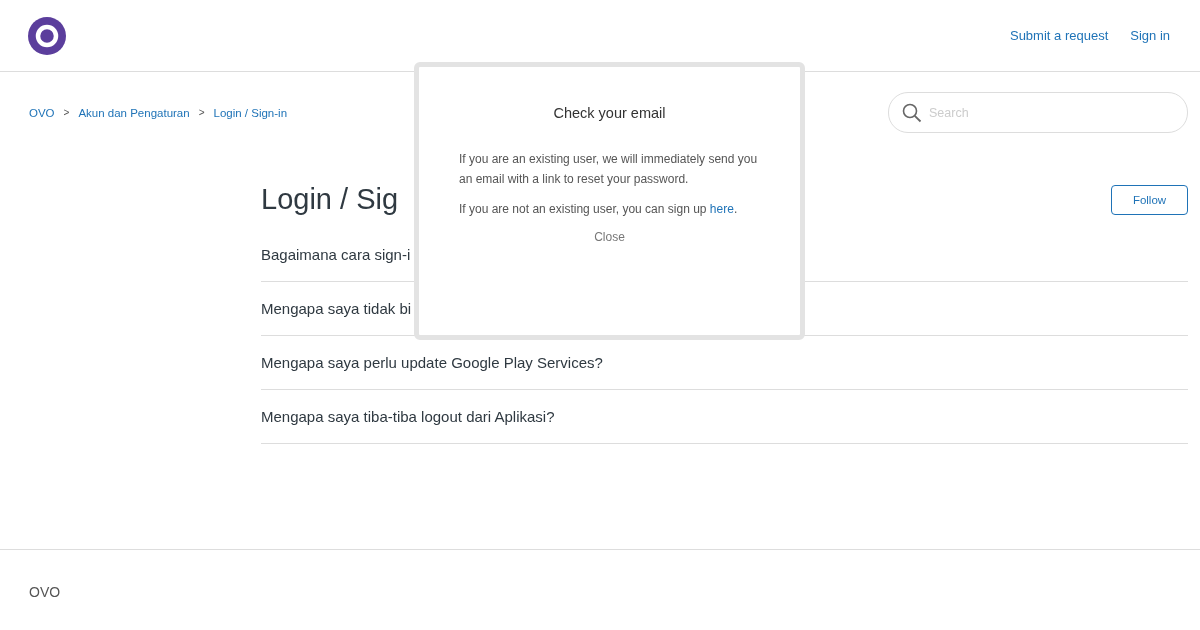  What do you see at coordinates (42, 112) in the screenshot?
I see `breadcrumb-link: OVO` at bounding box center [42, 112].